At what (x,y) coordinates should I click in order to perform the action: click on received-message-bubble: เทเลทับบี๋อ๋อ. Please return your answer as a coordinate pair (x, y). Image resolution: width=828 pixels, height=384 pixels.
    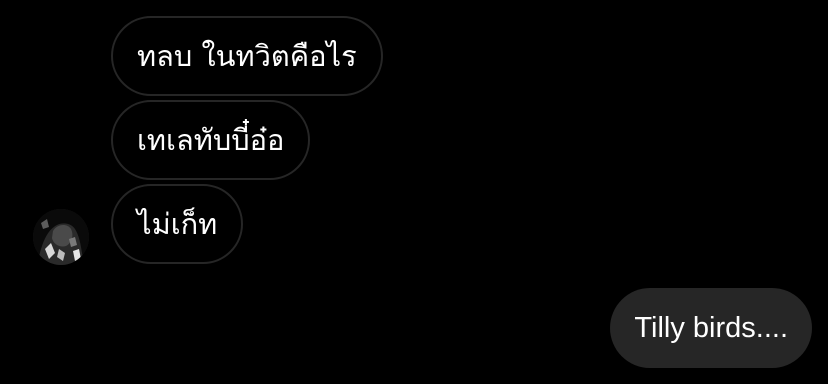
    Looking at the image, I should click on (211, 140).